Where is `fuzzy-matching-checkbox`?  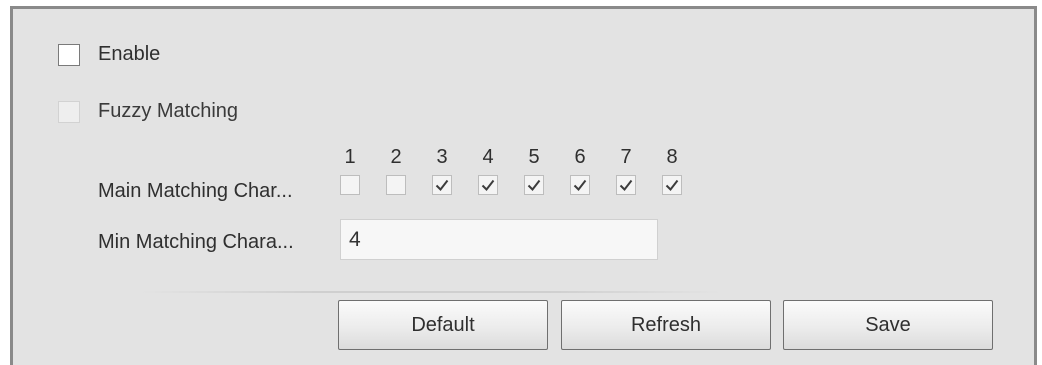 fuzzy-matching-checkbox is located at coordinates (69, 112).